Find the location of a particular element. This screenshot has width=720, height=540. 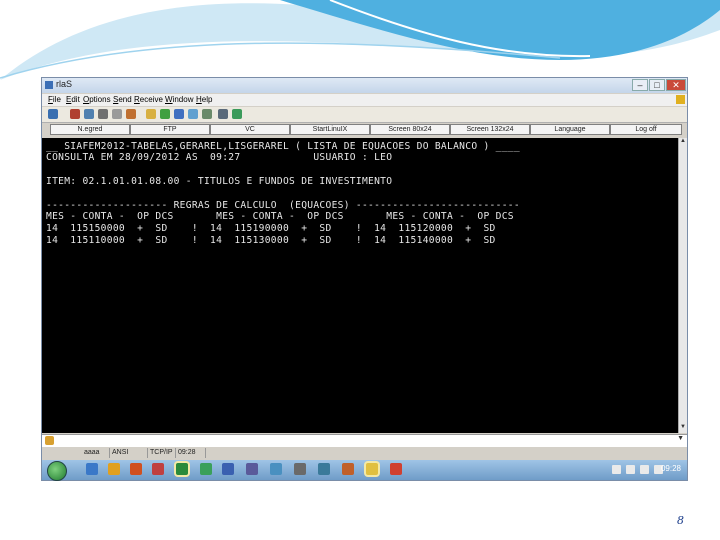

menu-file: File is located at coordinates (54, 99).